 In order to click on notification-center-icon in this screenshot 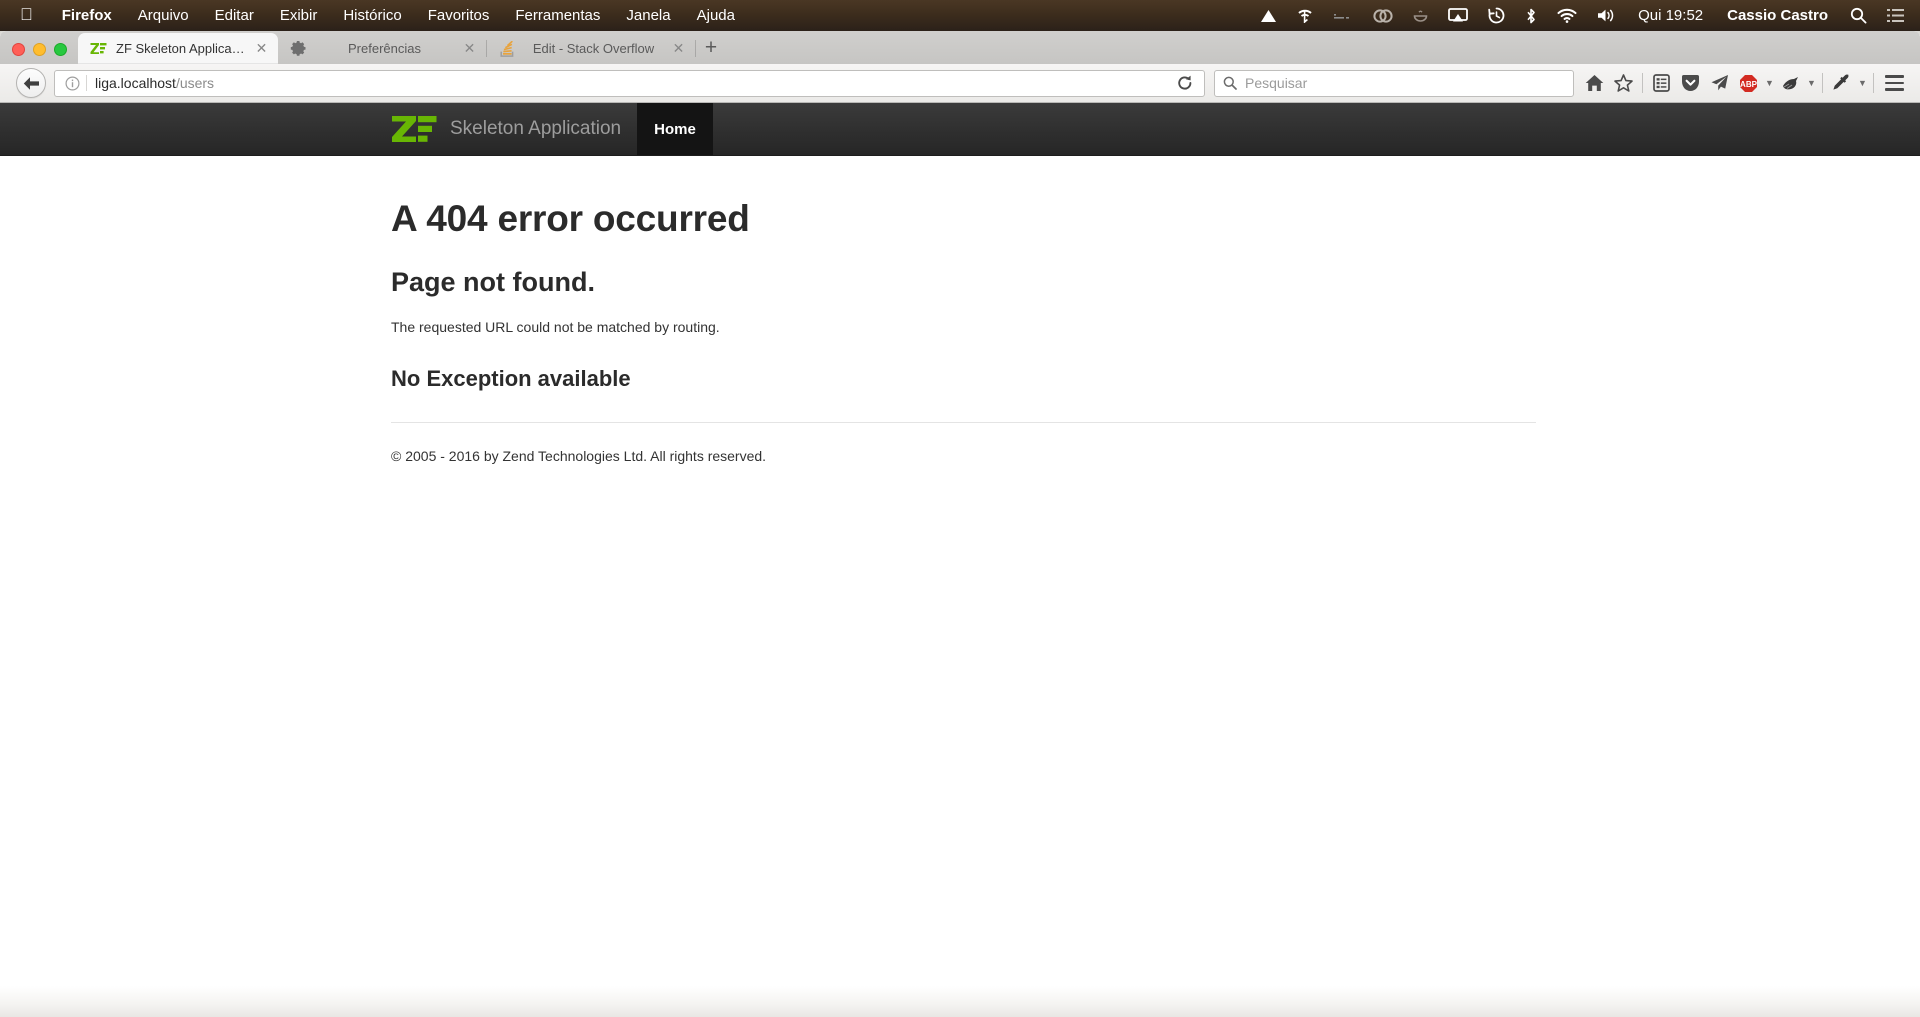, I will do `click(1898, 15)`.